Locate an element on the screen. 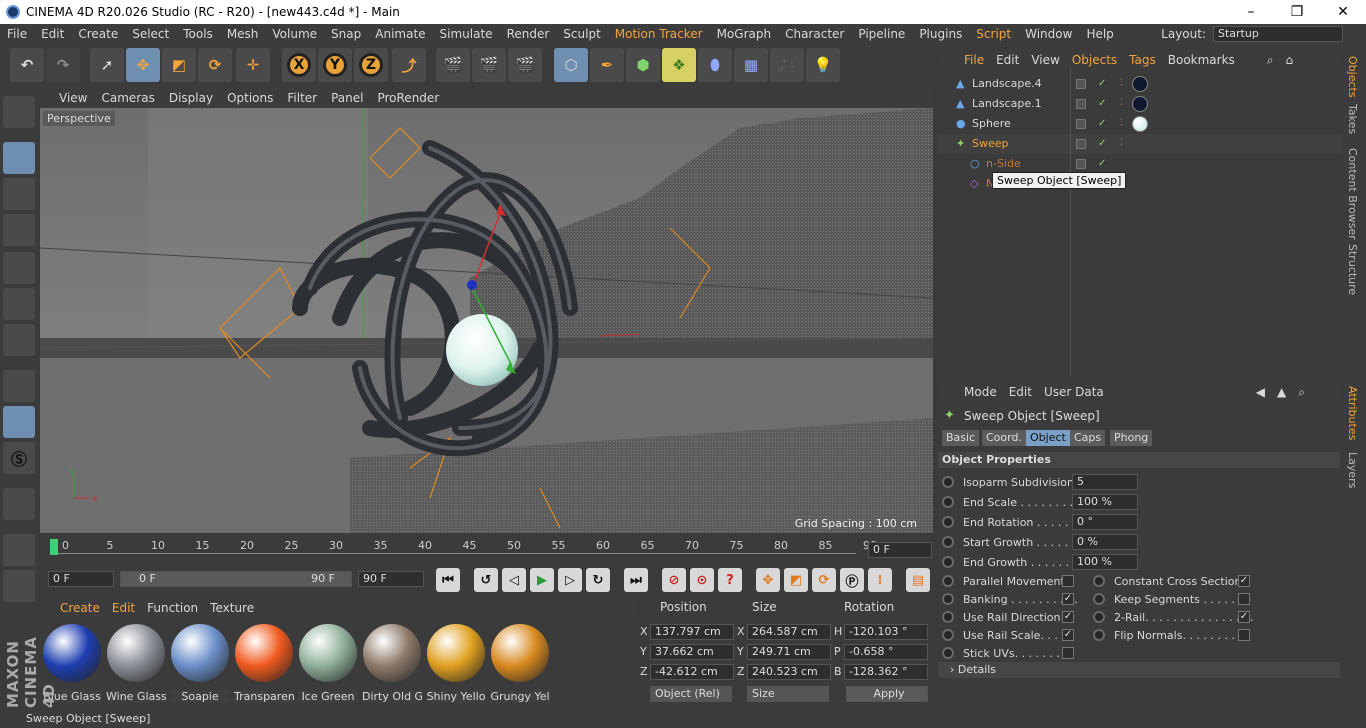 Image resolution: width=1366 pixels, height=728 pixels. camera-label: Perspective is located at coordinates (79, 118).